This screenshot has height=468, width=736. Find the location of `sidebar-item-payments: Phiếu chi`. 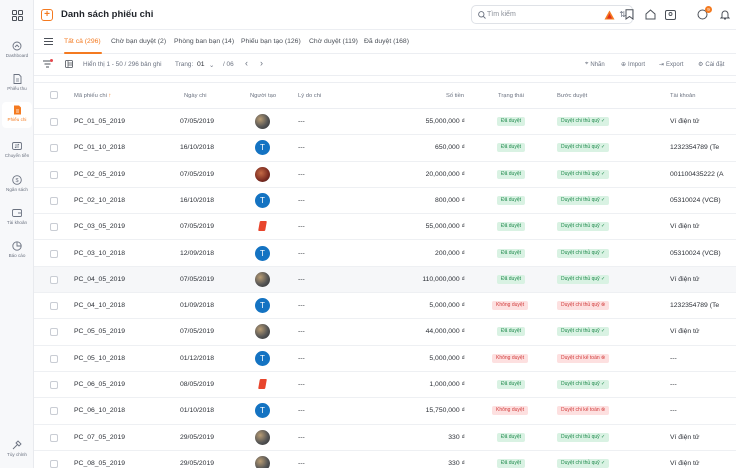

sidebar-item-payments: Phiếu chi is located at coordinates (17, 115).